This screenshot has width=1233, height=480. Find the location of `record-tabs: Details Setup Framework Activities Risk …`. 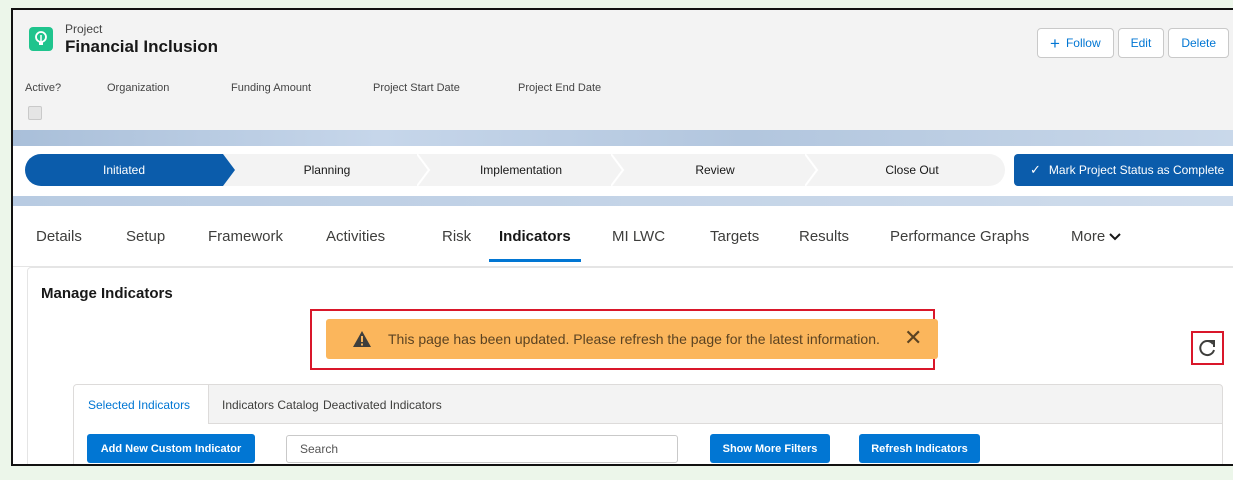

record-tabs: Details Setup Framework Activities Risk … is located at coordinates (623, 236).